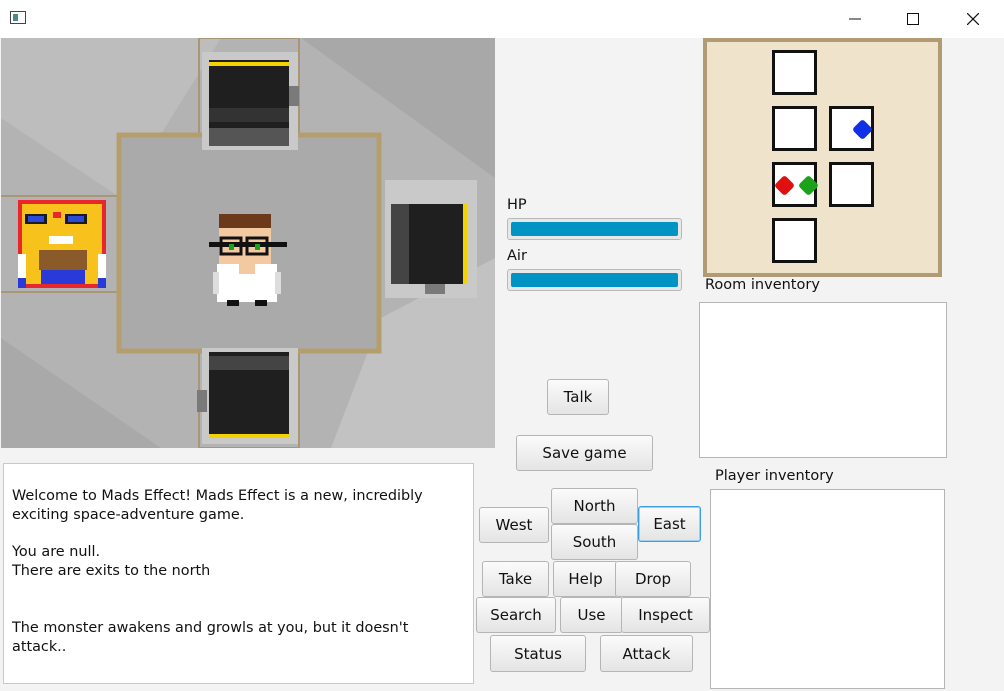  I want to click on north-button: North, so click(594, 506).